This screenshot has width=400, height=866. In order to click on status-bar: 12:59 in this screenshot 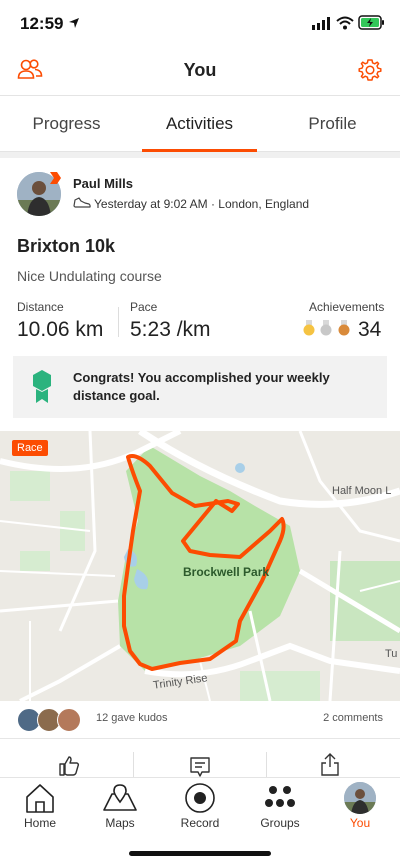, I will do `click(200, 23)`.